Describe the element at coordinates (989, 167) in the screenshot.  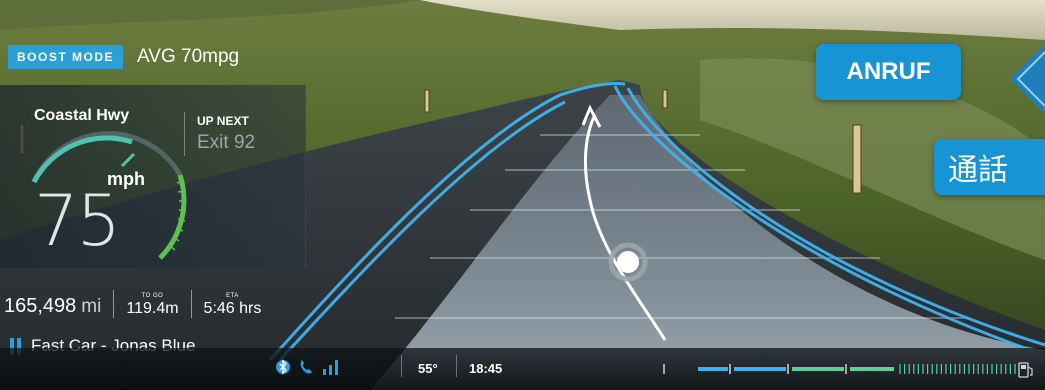
I see `call-button-jp: 通話` at that location.